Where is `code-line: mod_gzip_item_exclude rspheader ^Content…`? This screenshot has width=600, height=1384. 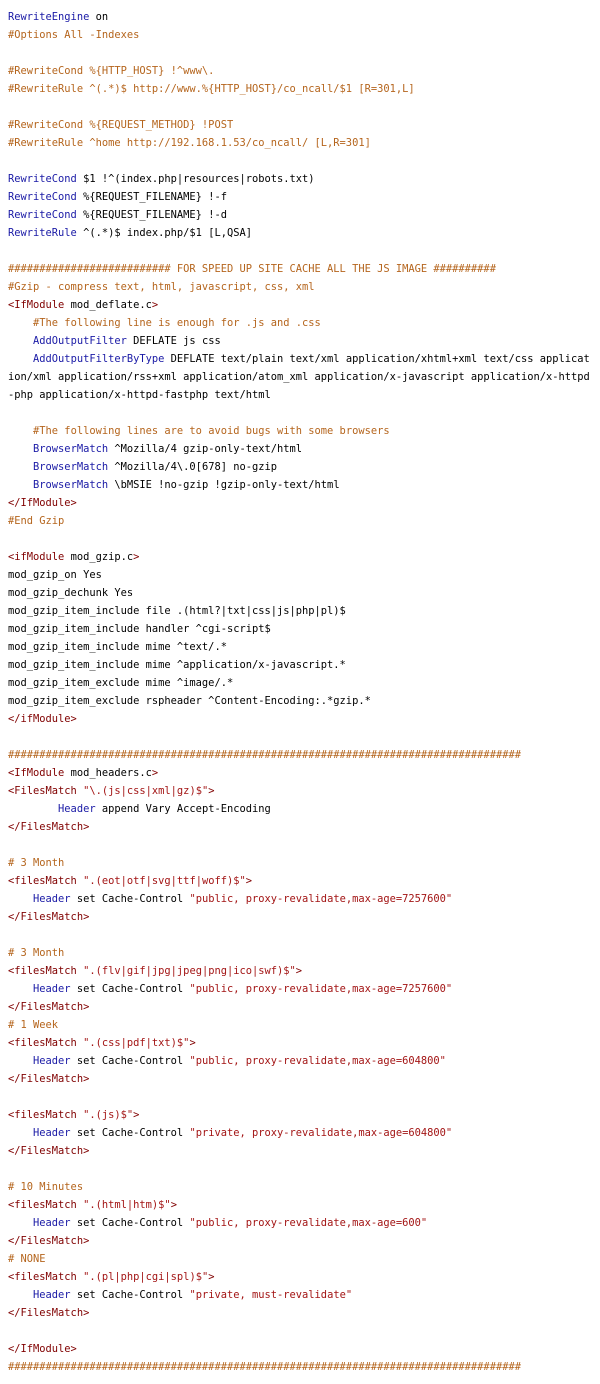 code-line: mod_gzip_item_exclude rspheader ^Content… is located at coordinates (300, 701).